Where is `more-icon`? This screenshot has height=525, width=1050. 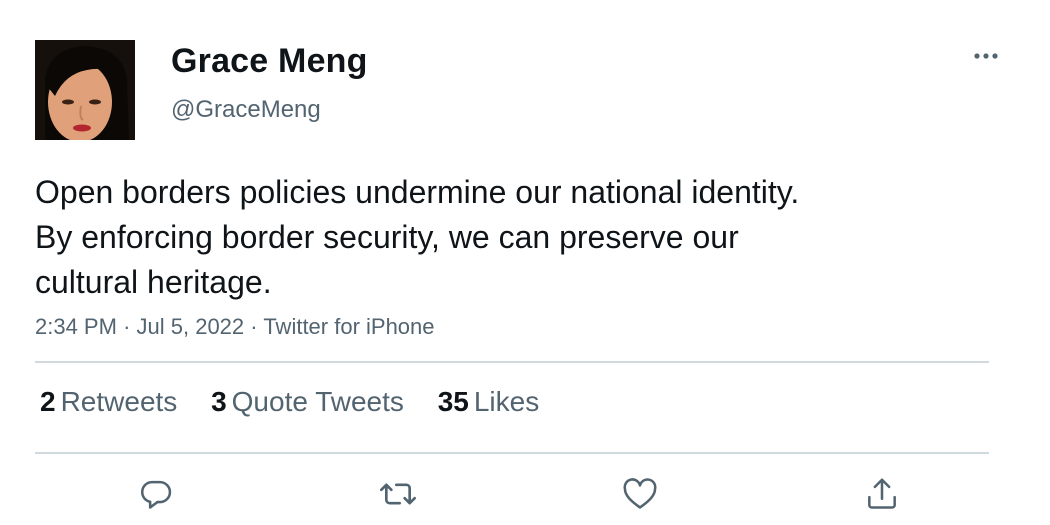
more-icon is located at coordinates (986, 56).